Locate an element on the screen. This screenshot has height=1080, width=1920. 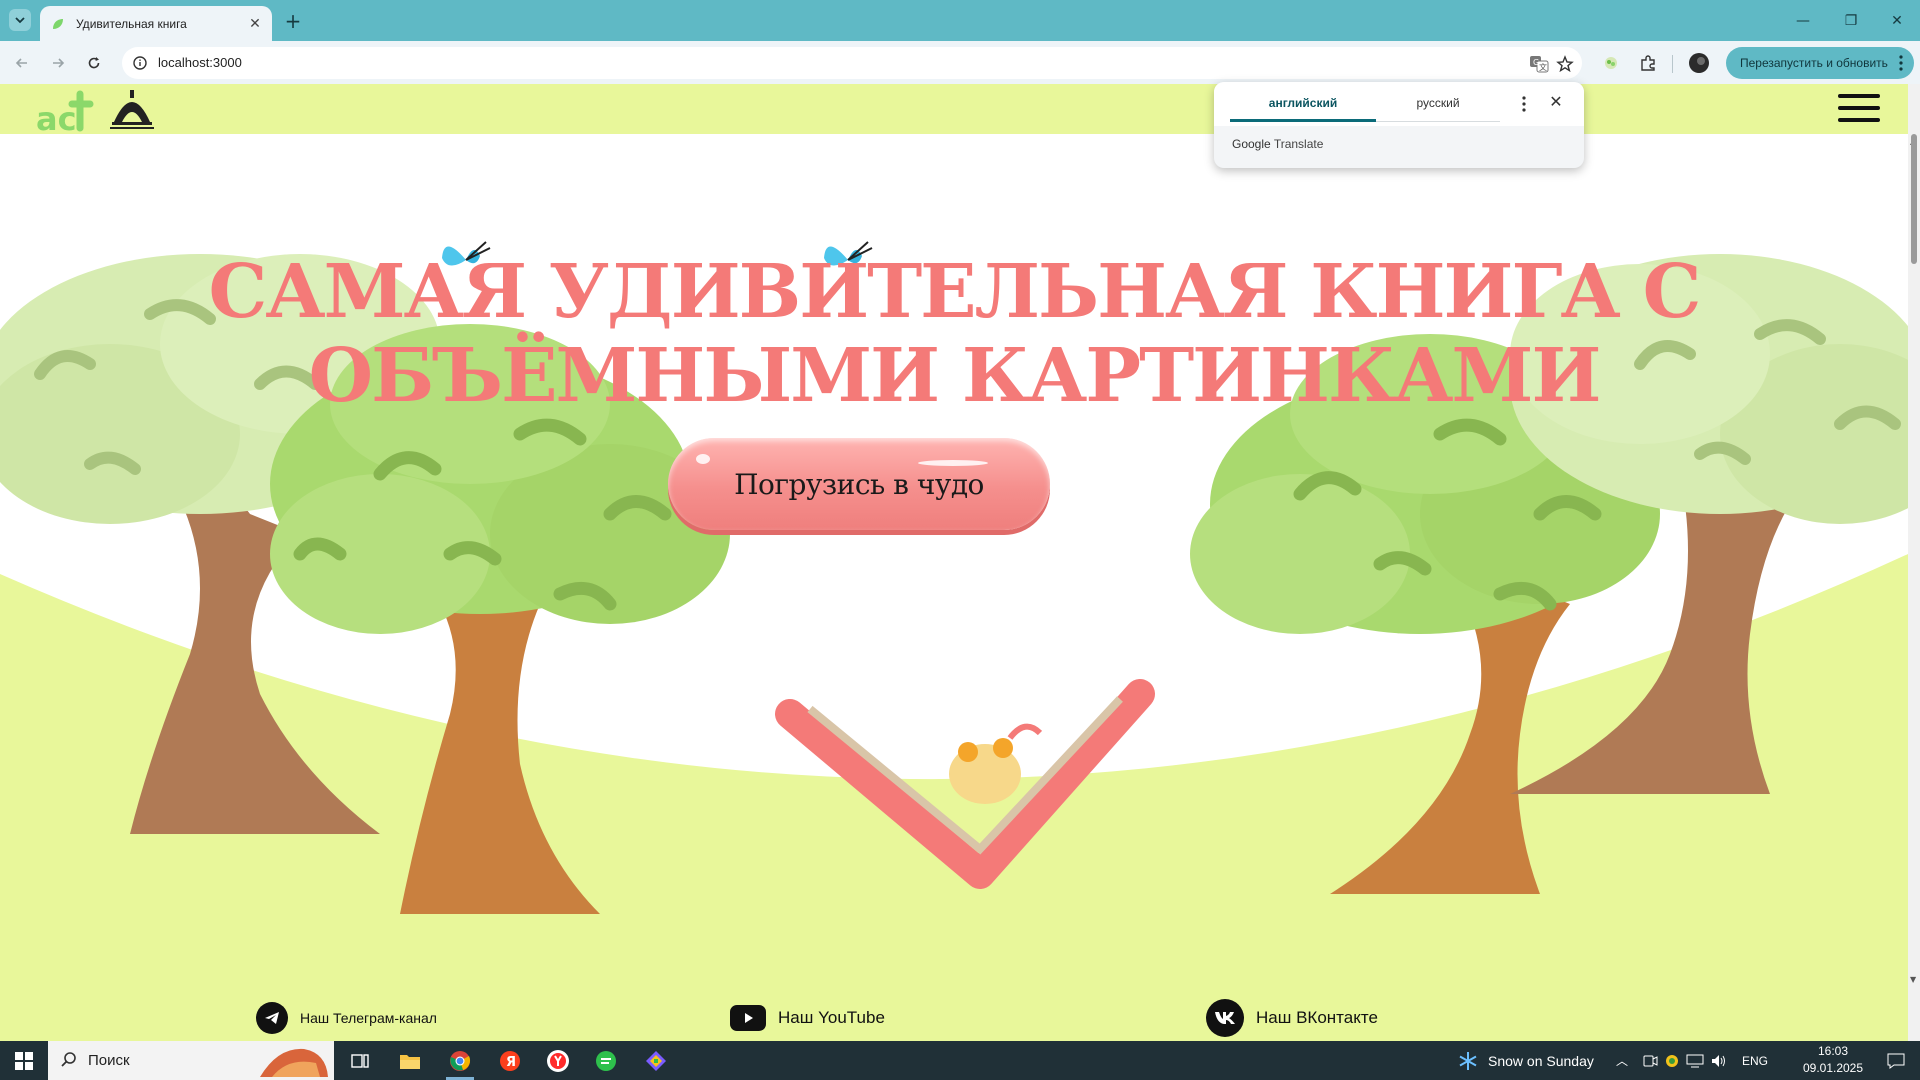
address-bar: localhost:3000 G文 is located at coordinates (852, 63).